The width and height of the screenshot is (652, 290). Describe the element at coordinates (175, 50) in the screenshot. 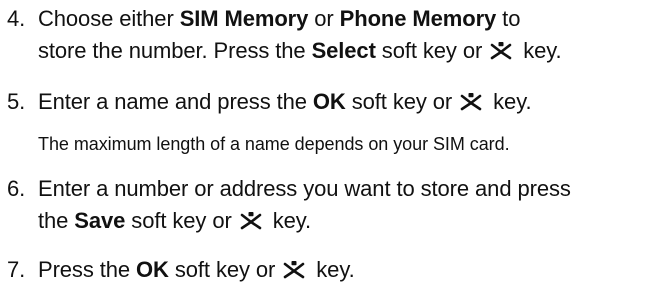

I see `text-fragment: store the number. Press the` at that location.